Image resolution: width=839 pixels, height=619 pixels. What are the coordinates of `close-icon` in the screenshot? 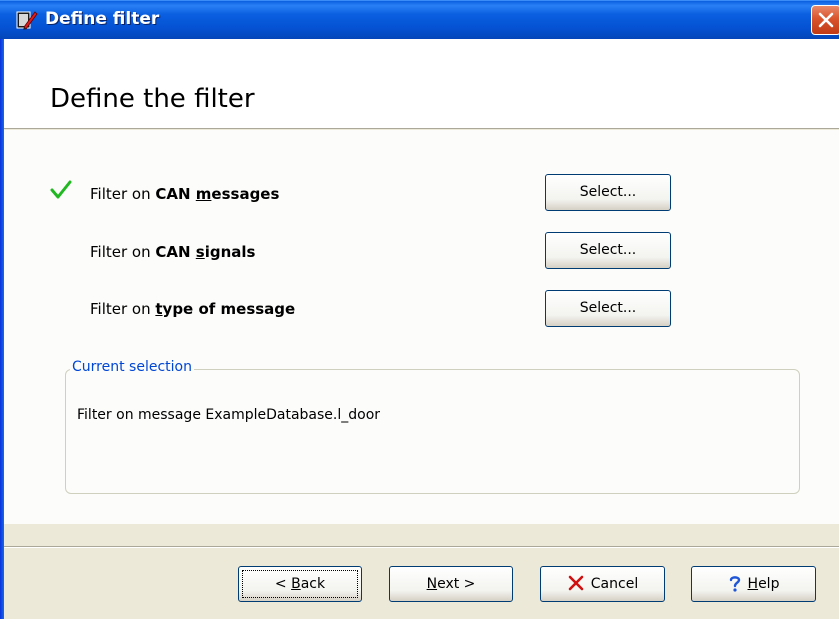 It's located at (826, 20).